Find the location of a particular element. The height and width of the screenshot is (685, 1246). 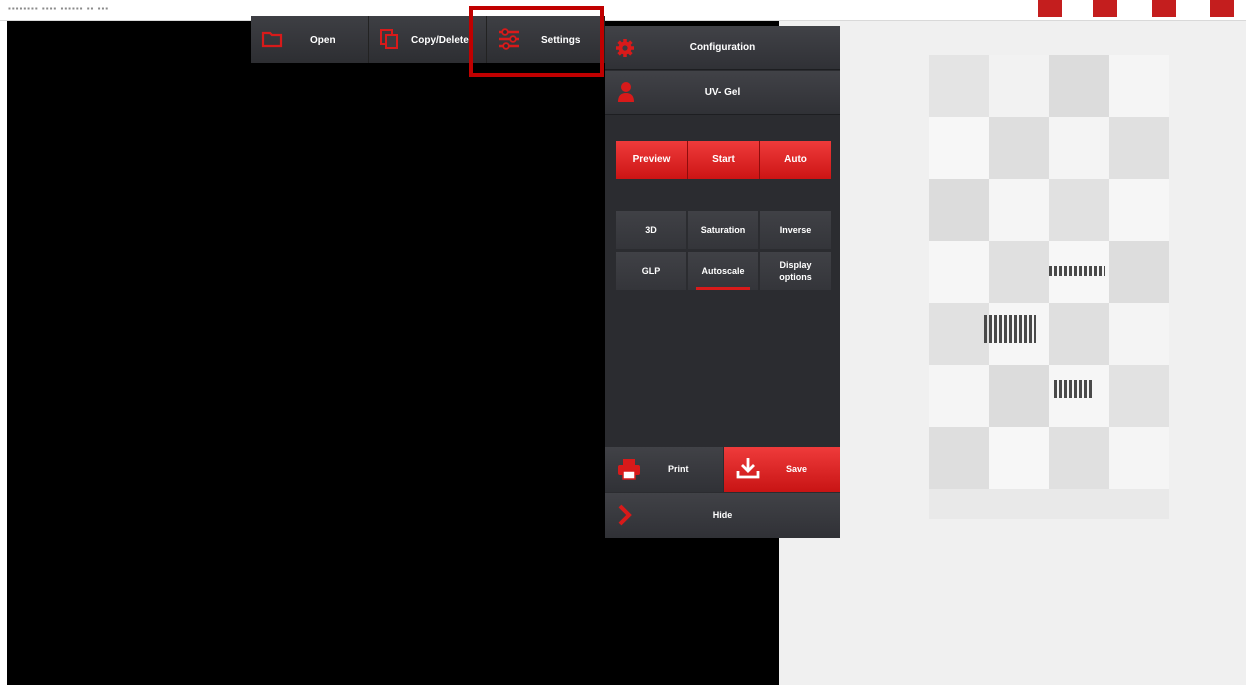

open-tab: Open is located at coordinates (310, 39).